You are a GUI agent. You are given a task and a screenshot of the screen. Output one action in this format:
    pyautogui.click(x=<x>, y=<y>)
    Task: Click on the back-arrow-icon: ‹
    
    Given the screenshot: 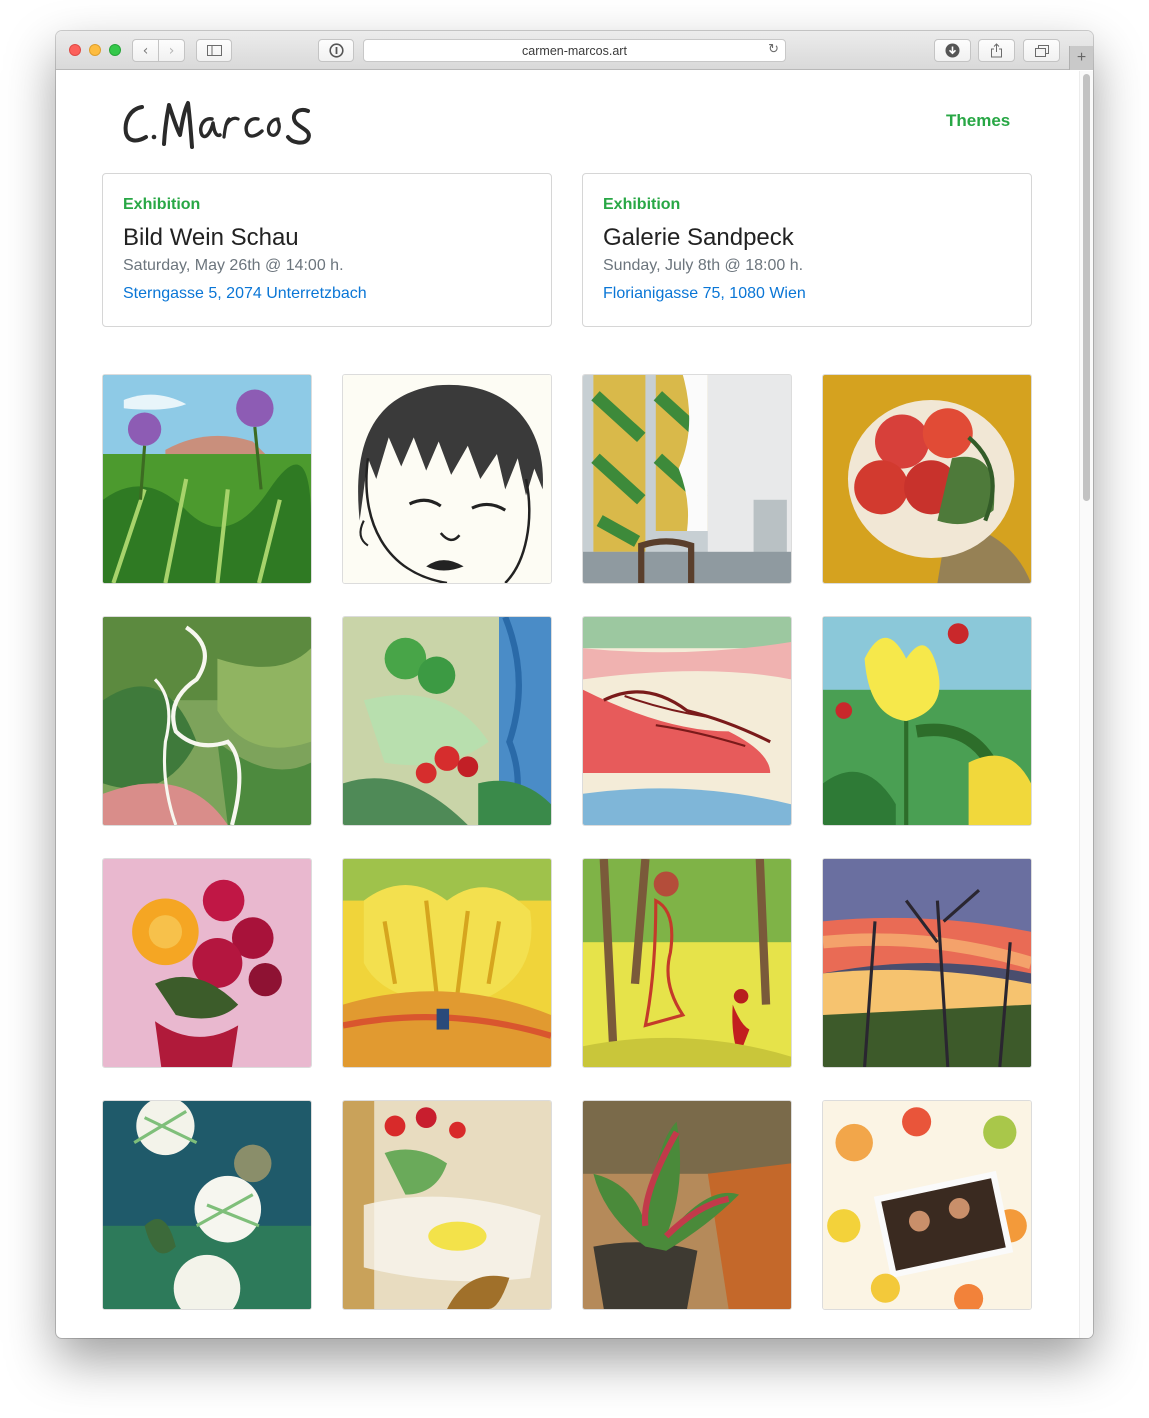 What is the action you would take?
    pyautogui.click(x=145, y=50)
    